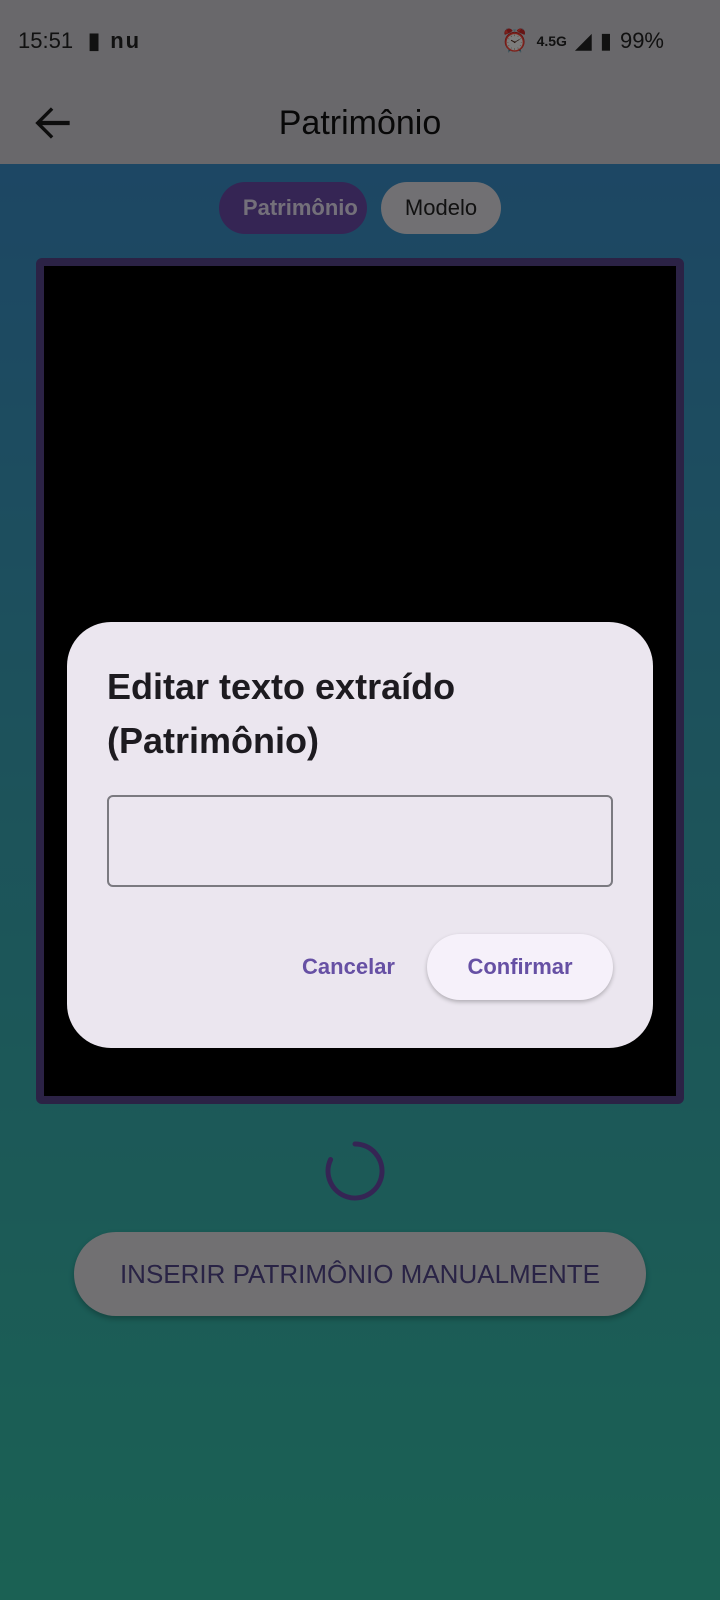 The width and height of the screenshot is (720, 1600). What do you see at coordinates (520, 967) in the screenshot?
I see `confirm-button: Confirmar` at bounding box center [520, 967].